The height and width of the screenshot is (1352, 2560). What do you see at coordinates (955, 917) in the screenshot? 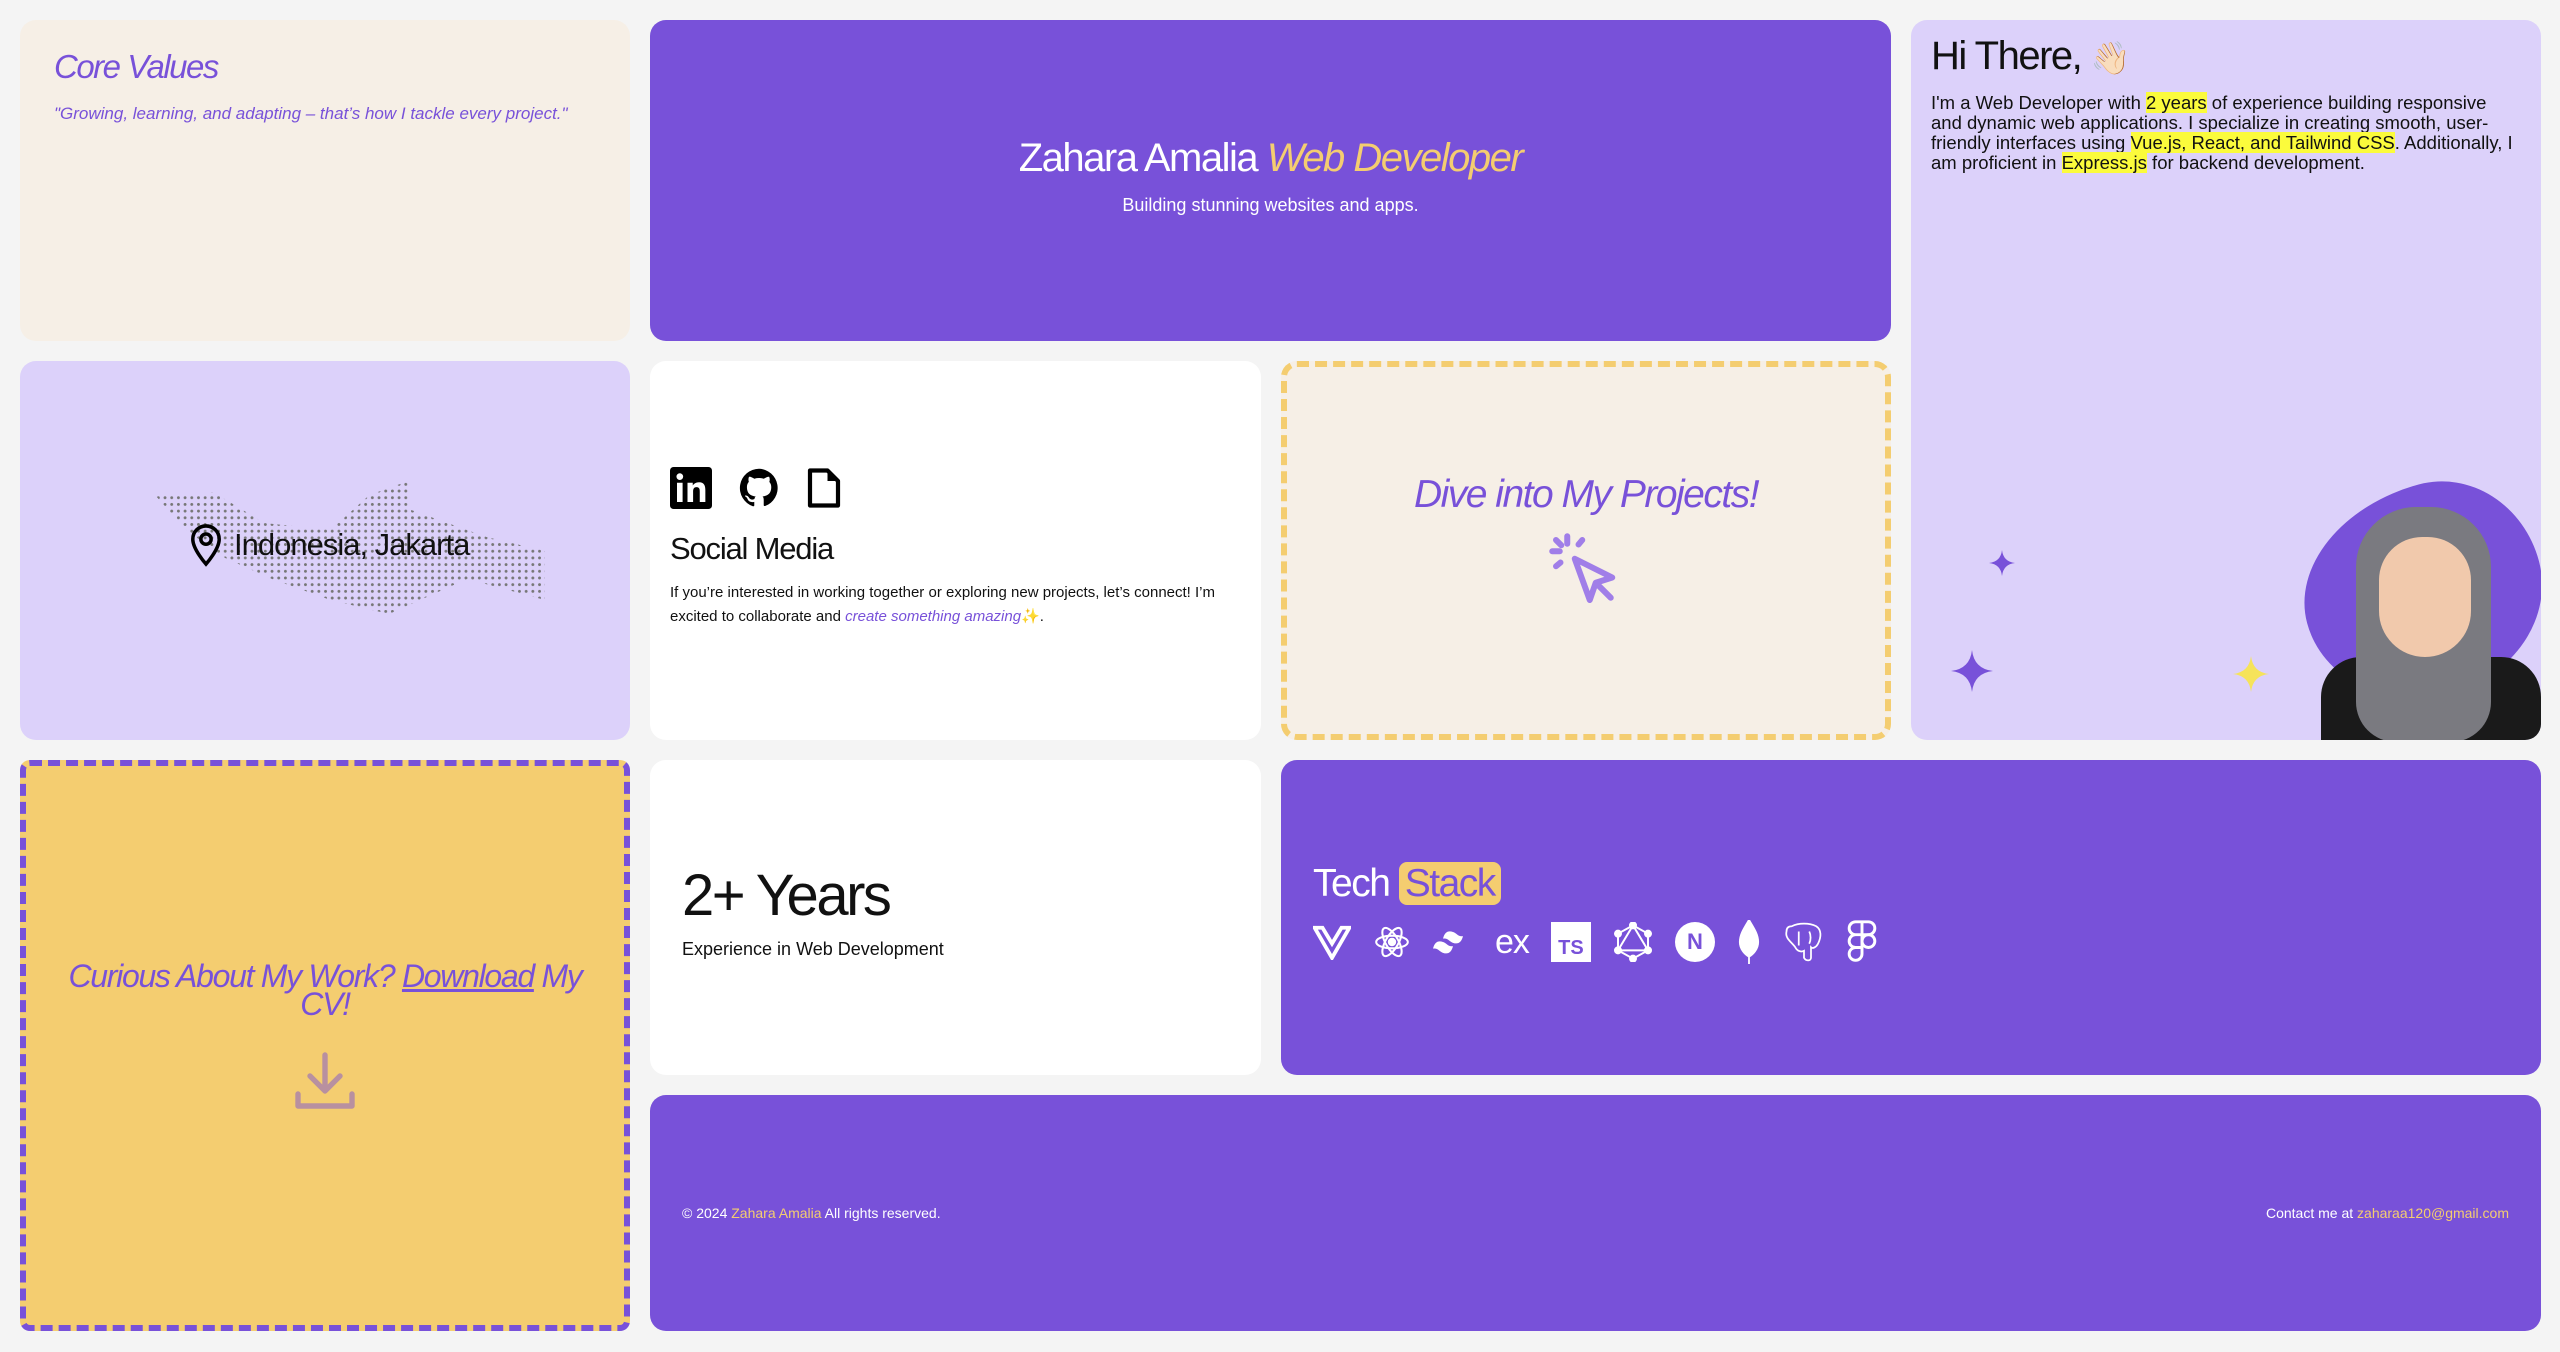
I see `years-card: 2+ Years Experience in Web Development` at bounding box center [955, 917].